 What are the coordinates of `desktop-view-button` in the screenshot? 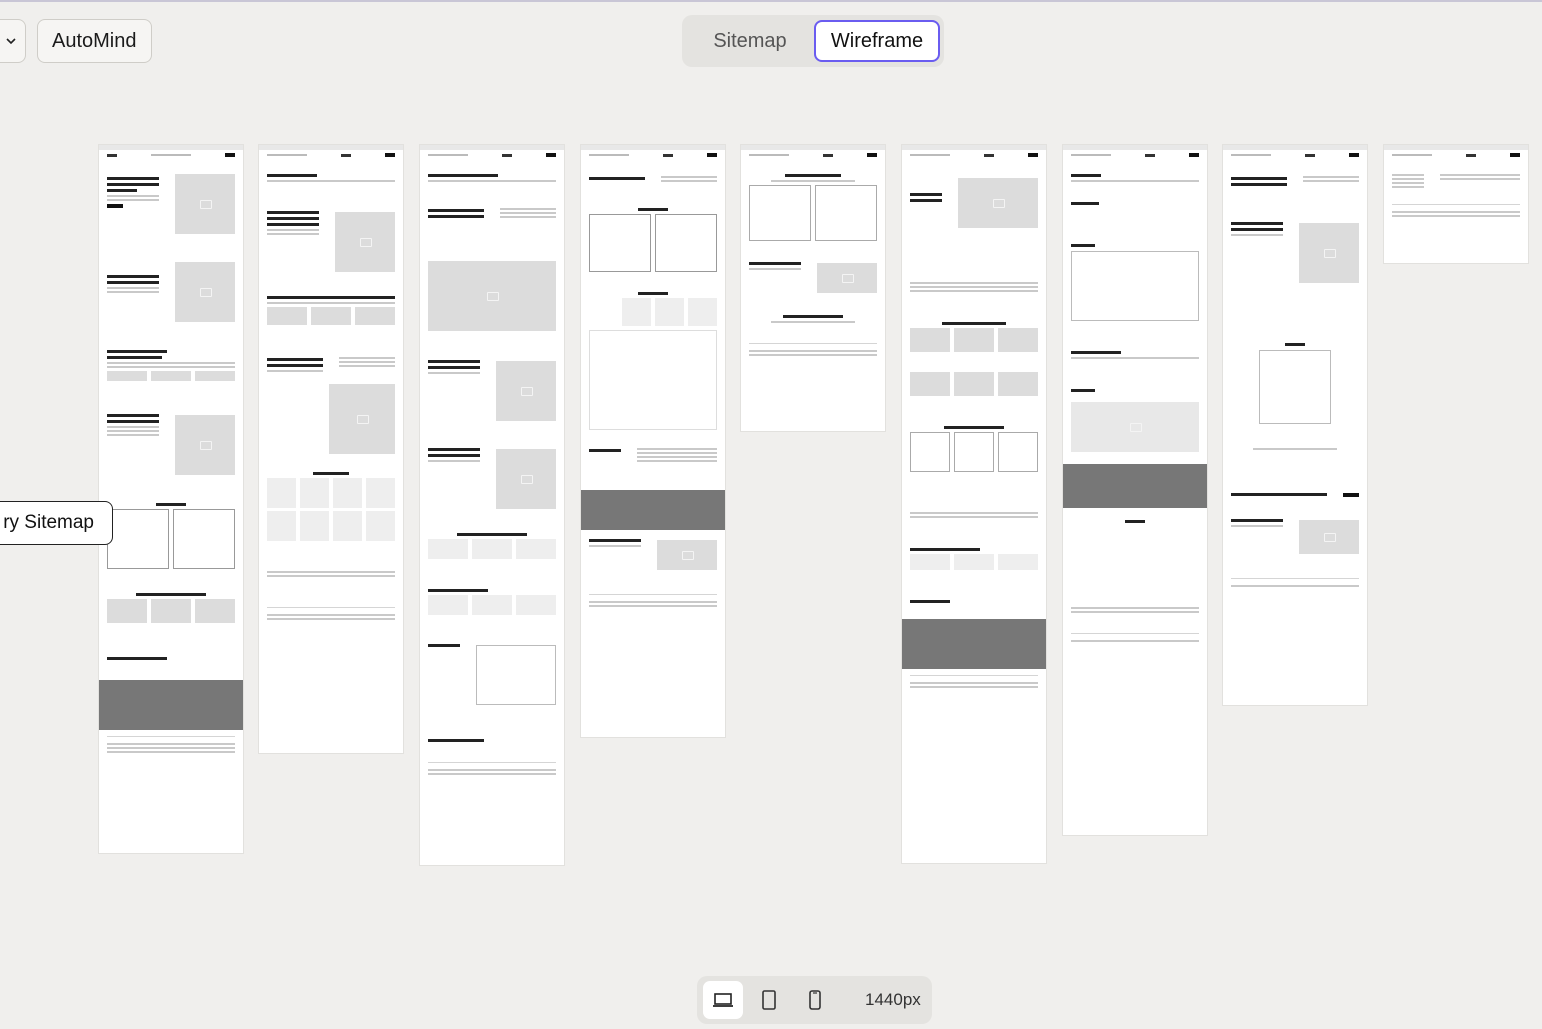 It's located at (723, 1000).